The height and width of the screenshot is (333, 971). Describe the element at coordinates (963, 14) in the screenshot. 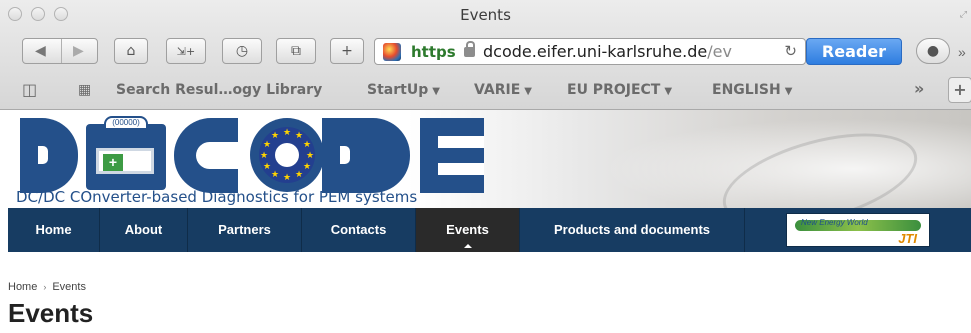

I see `fullscreen-icon: ⤢` at that location.